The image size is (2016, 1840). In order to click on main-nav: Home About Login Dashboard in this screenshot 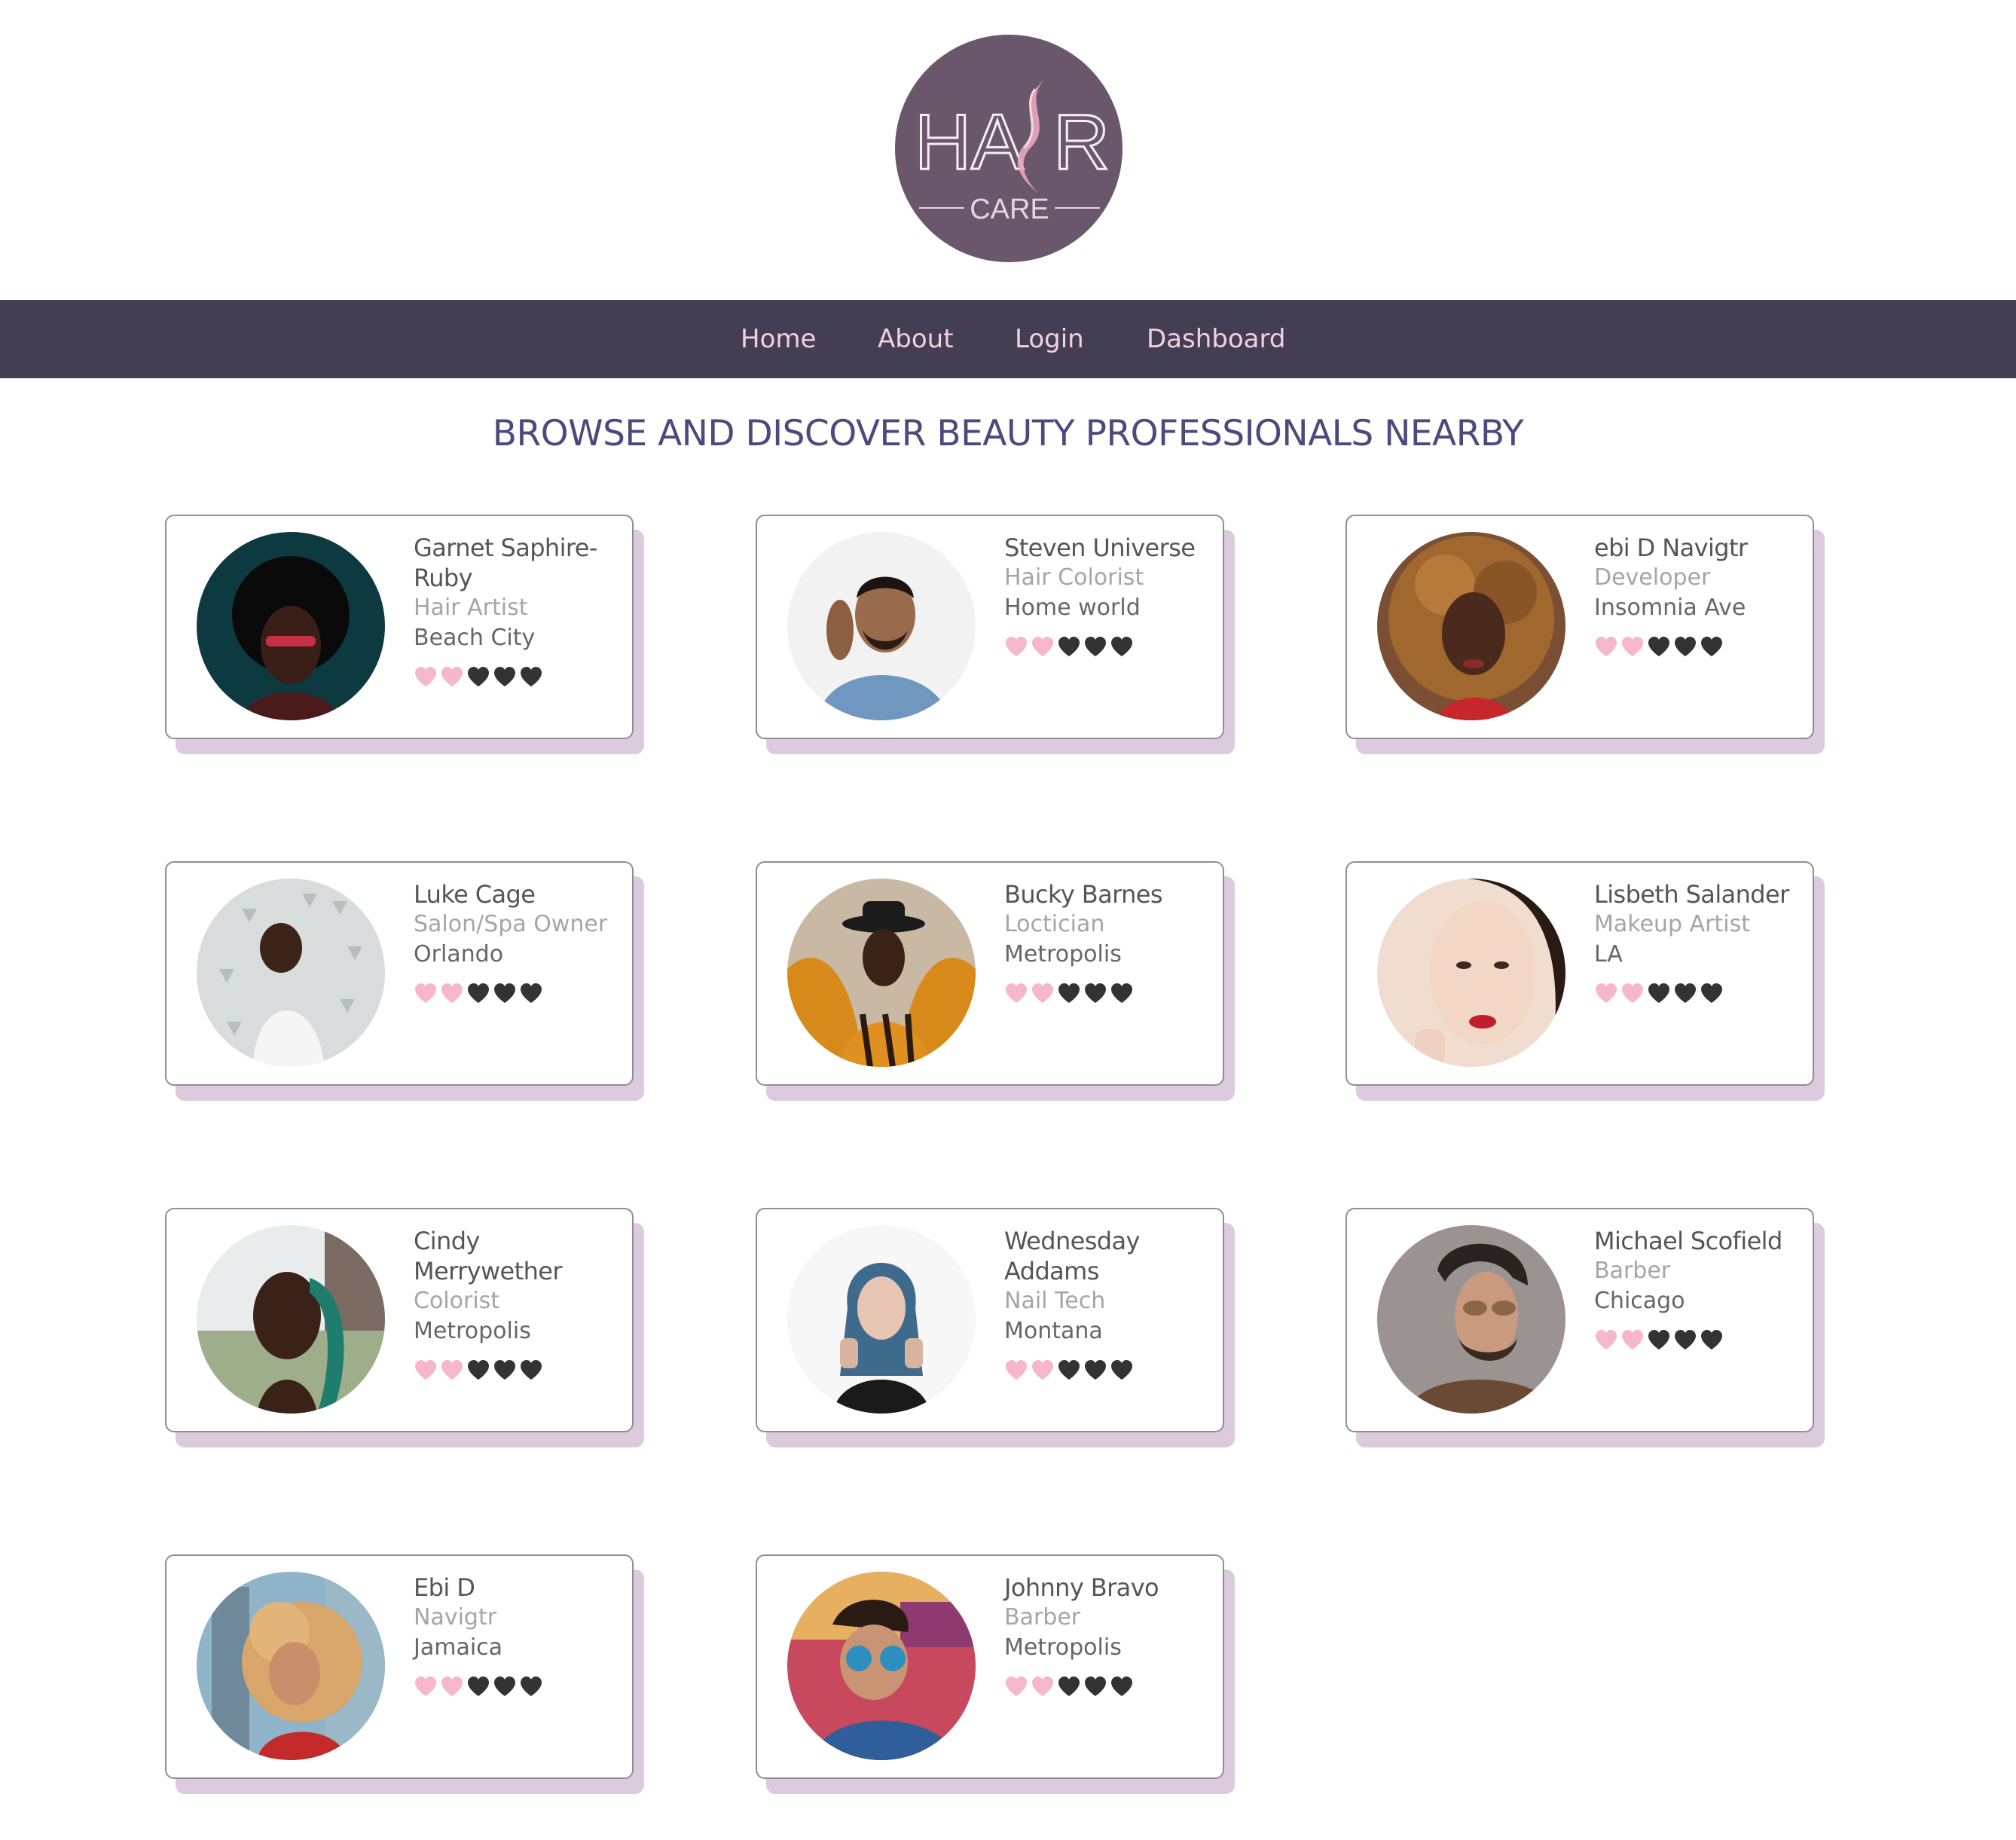, I will do `click(1008, 339)`.